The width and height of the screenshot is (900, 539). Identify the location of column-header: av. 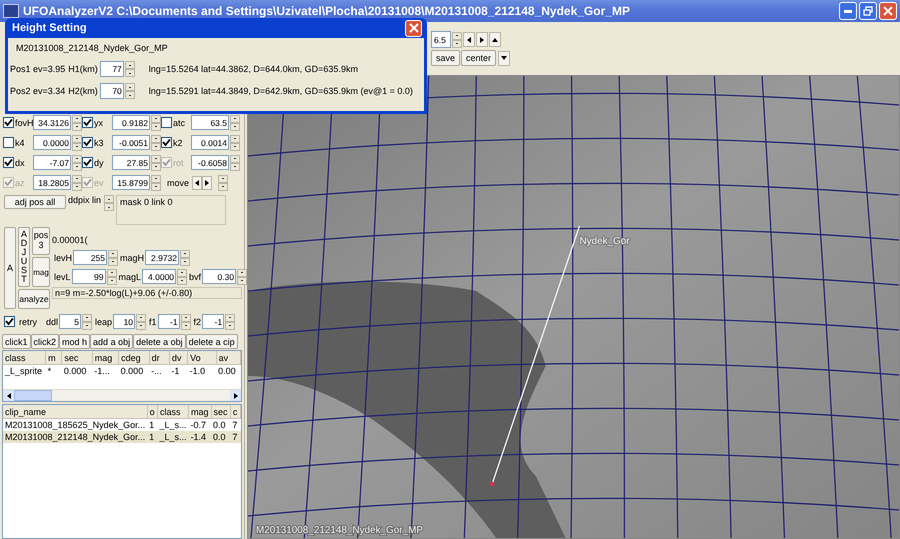
(228, 357).